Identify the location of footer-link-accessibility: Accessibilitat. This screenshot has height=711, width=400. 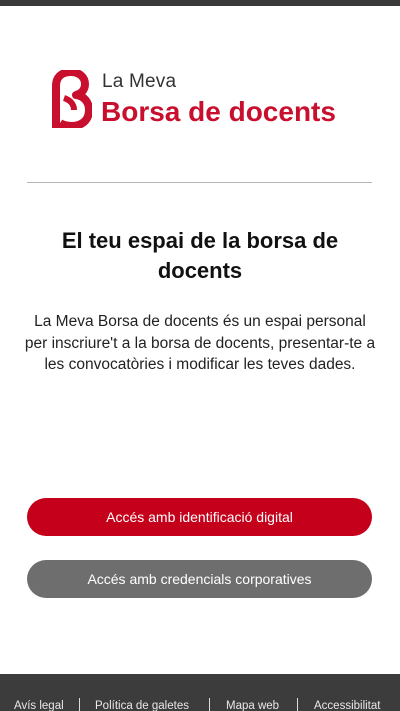
(347, 705).